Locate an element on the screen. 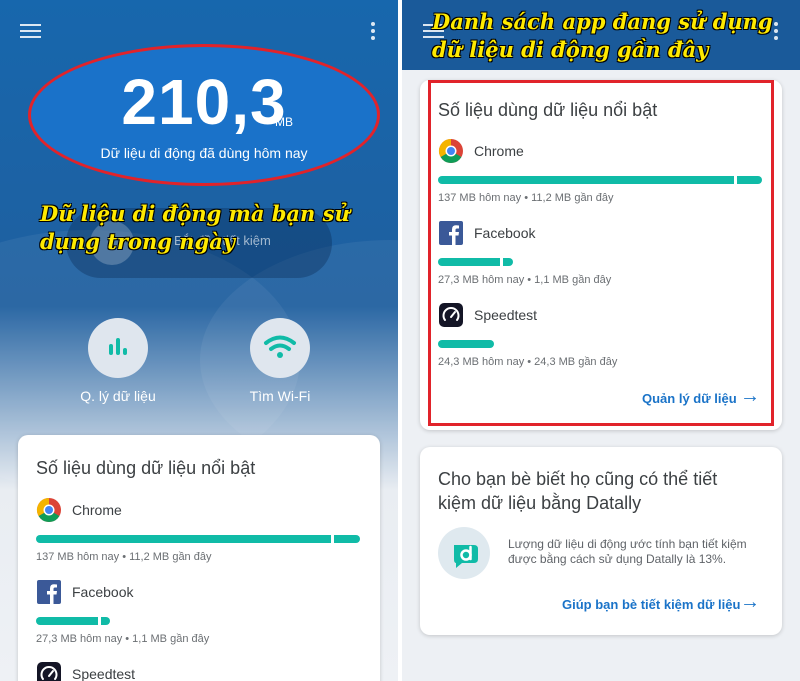  usage-amount: 210,3 is located at coordinates (204, 102).